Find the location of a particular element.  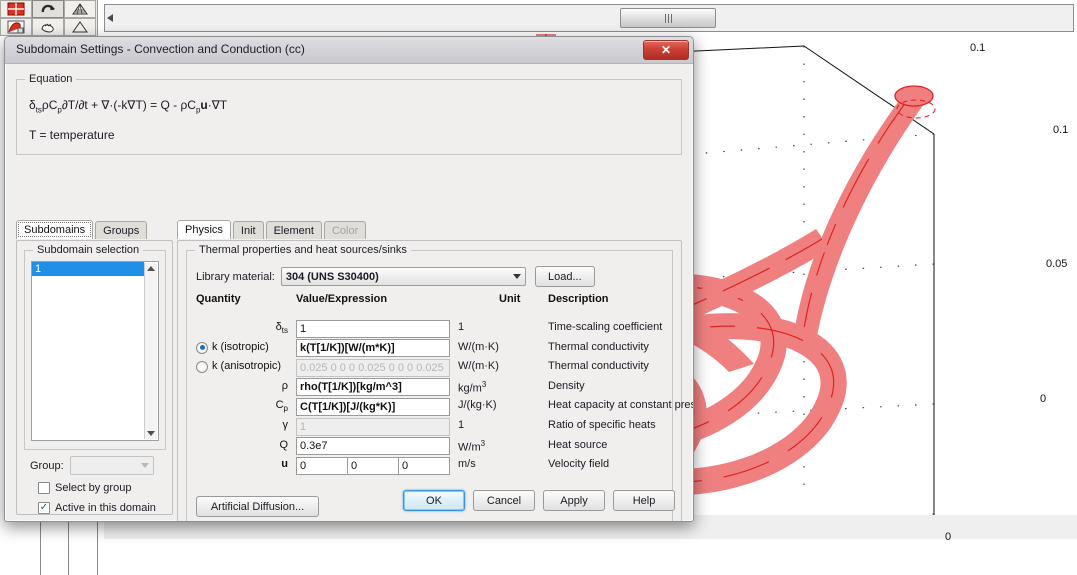

table-row: ρ rho(T[1/K])[kg/m^3] kg/m3 Density is located at coordinates (431, 387).